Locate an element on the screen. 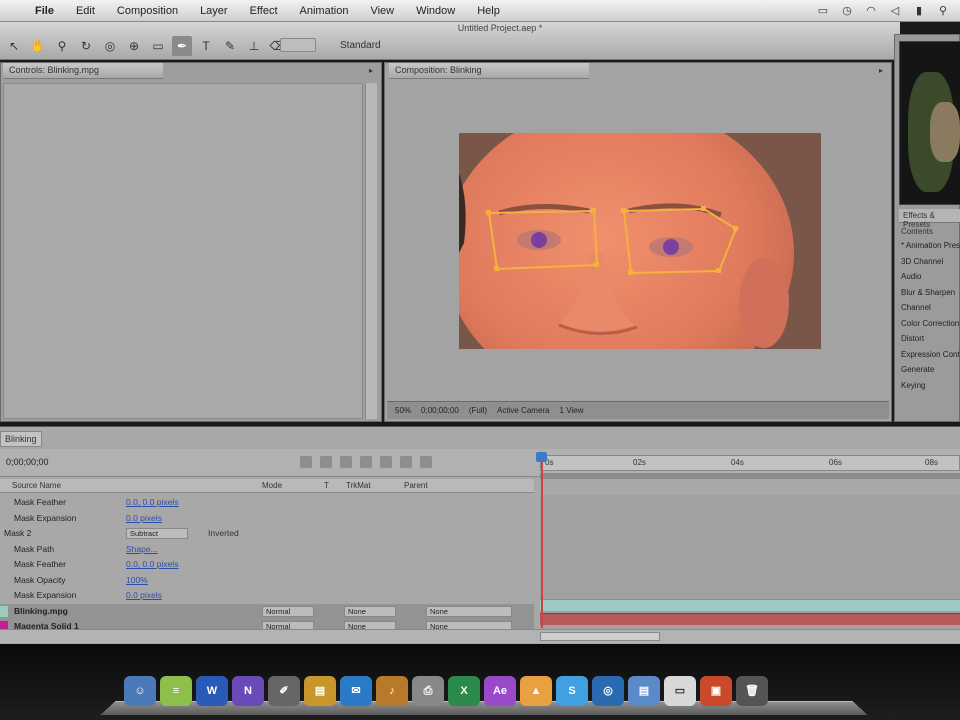 The height and width of the screenshot is (720, 960). col-mode: Mode is located at coordinates (272, 485).